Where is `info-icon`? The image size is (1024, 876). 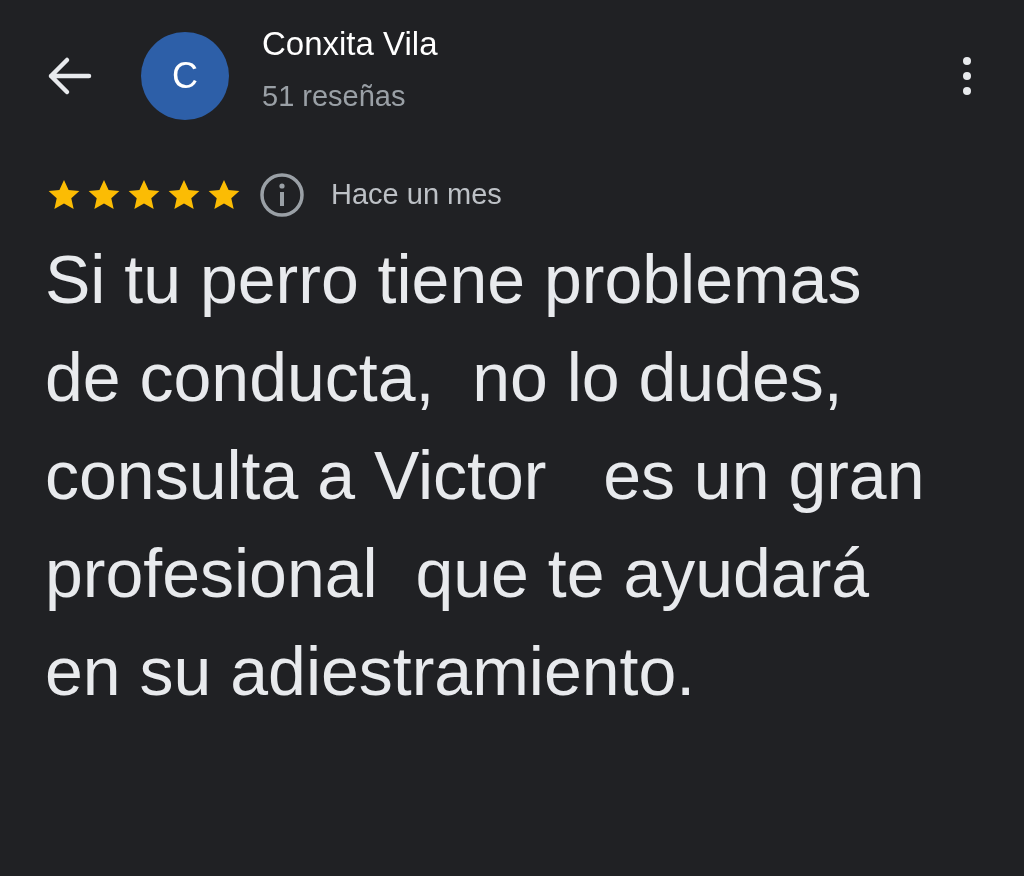 info-icon is located at coordinates (282, 195).